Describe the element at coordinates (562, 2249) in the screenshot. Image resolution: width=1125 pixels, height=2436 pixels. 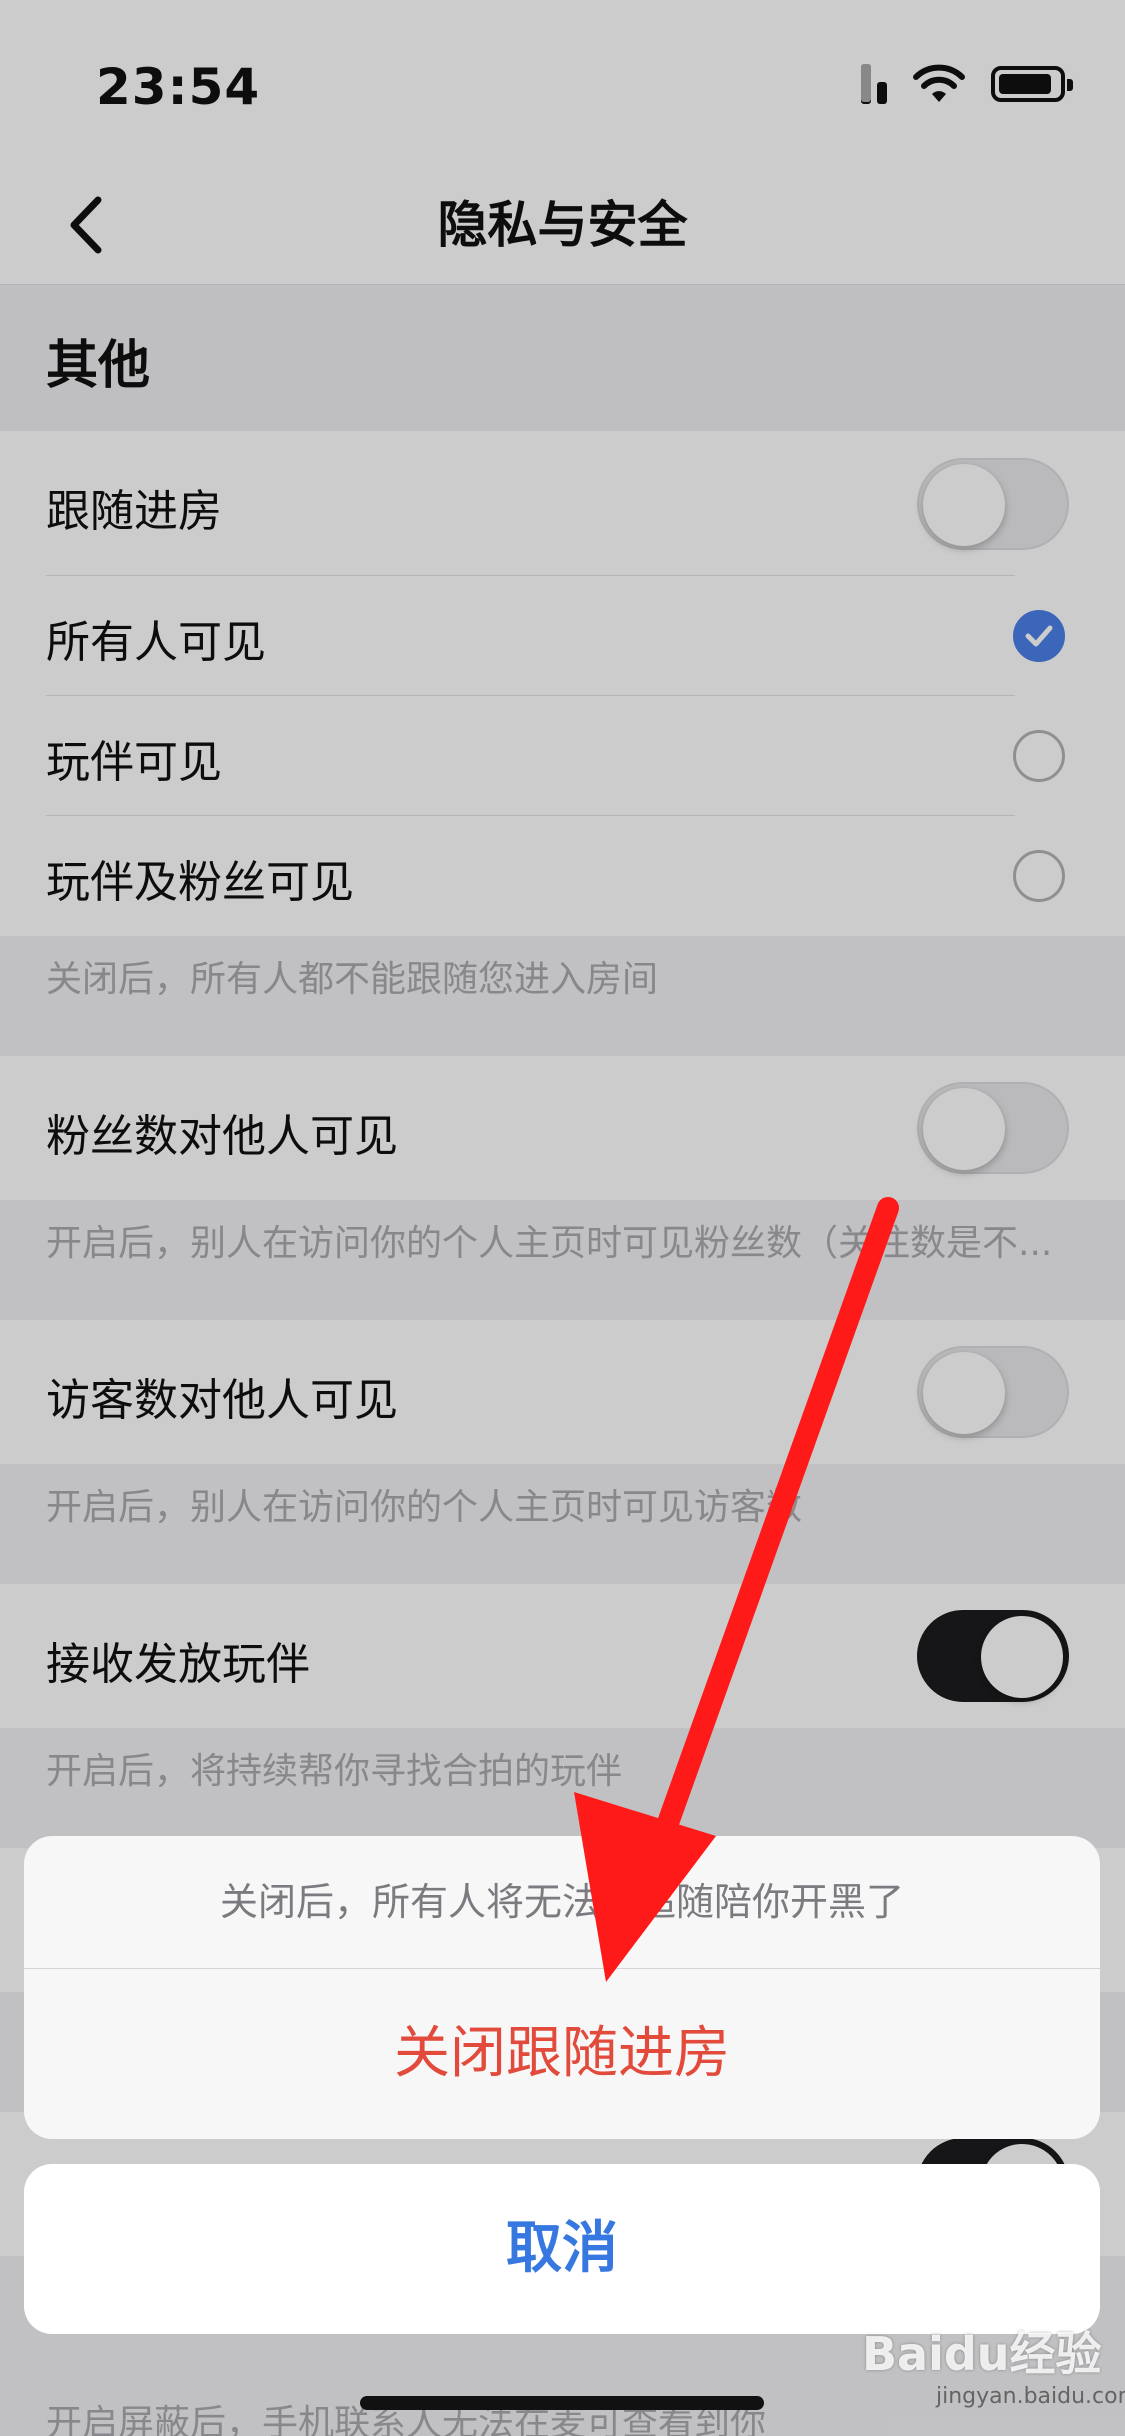
I see `cancel-button: 取消` at that location.